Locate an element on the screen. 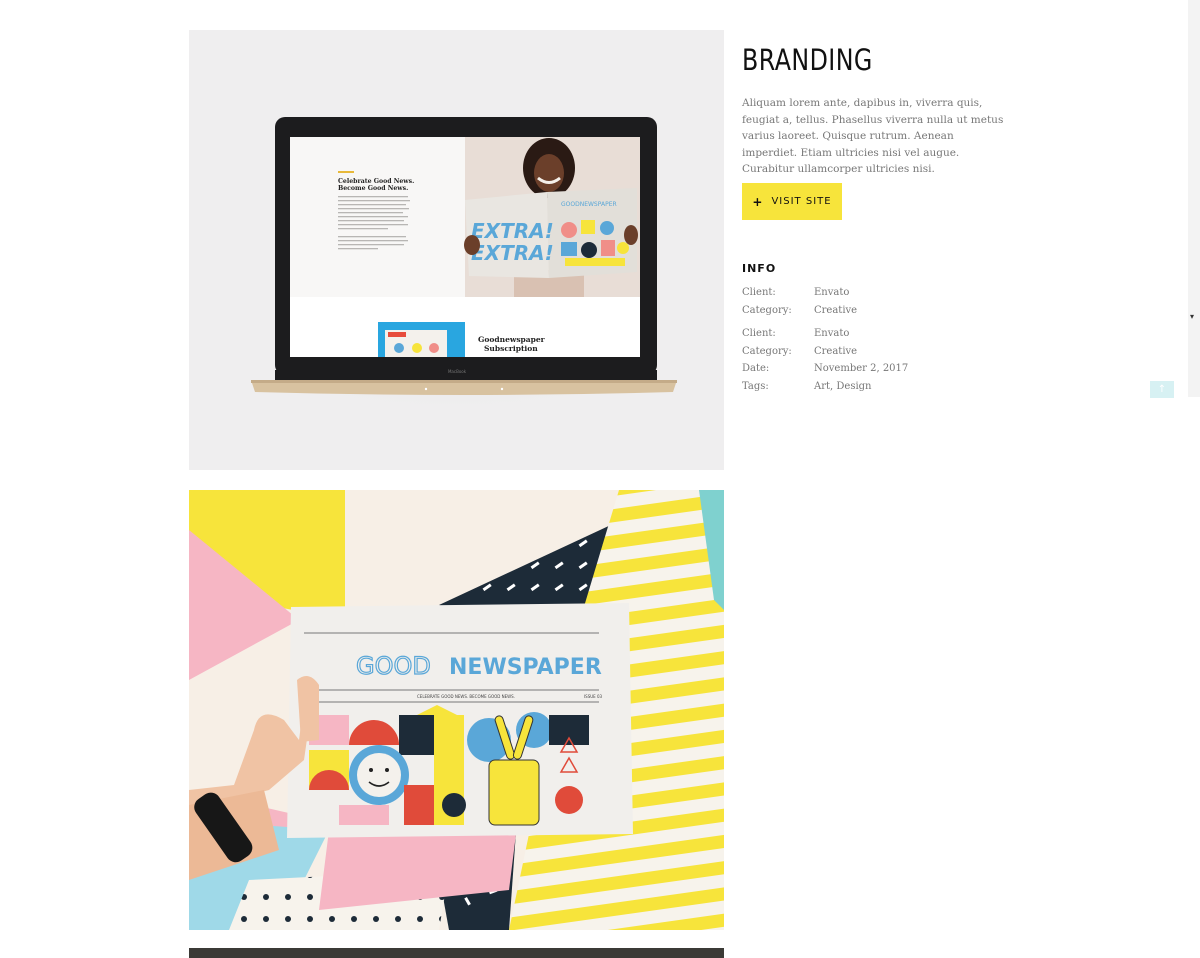  laptop-subscription: Goodnewspaper Subscription is located at coordinates (512, 344).